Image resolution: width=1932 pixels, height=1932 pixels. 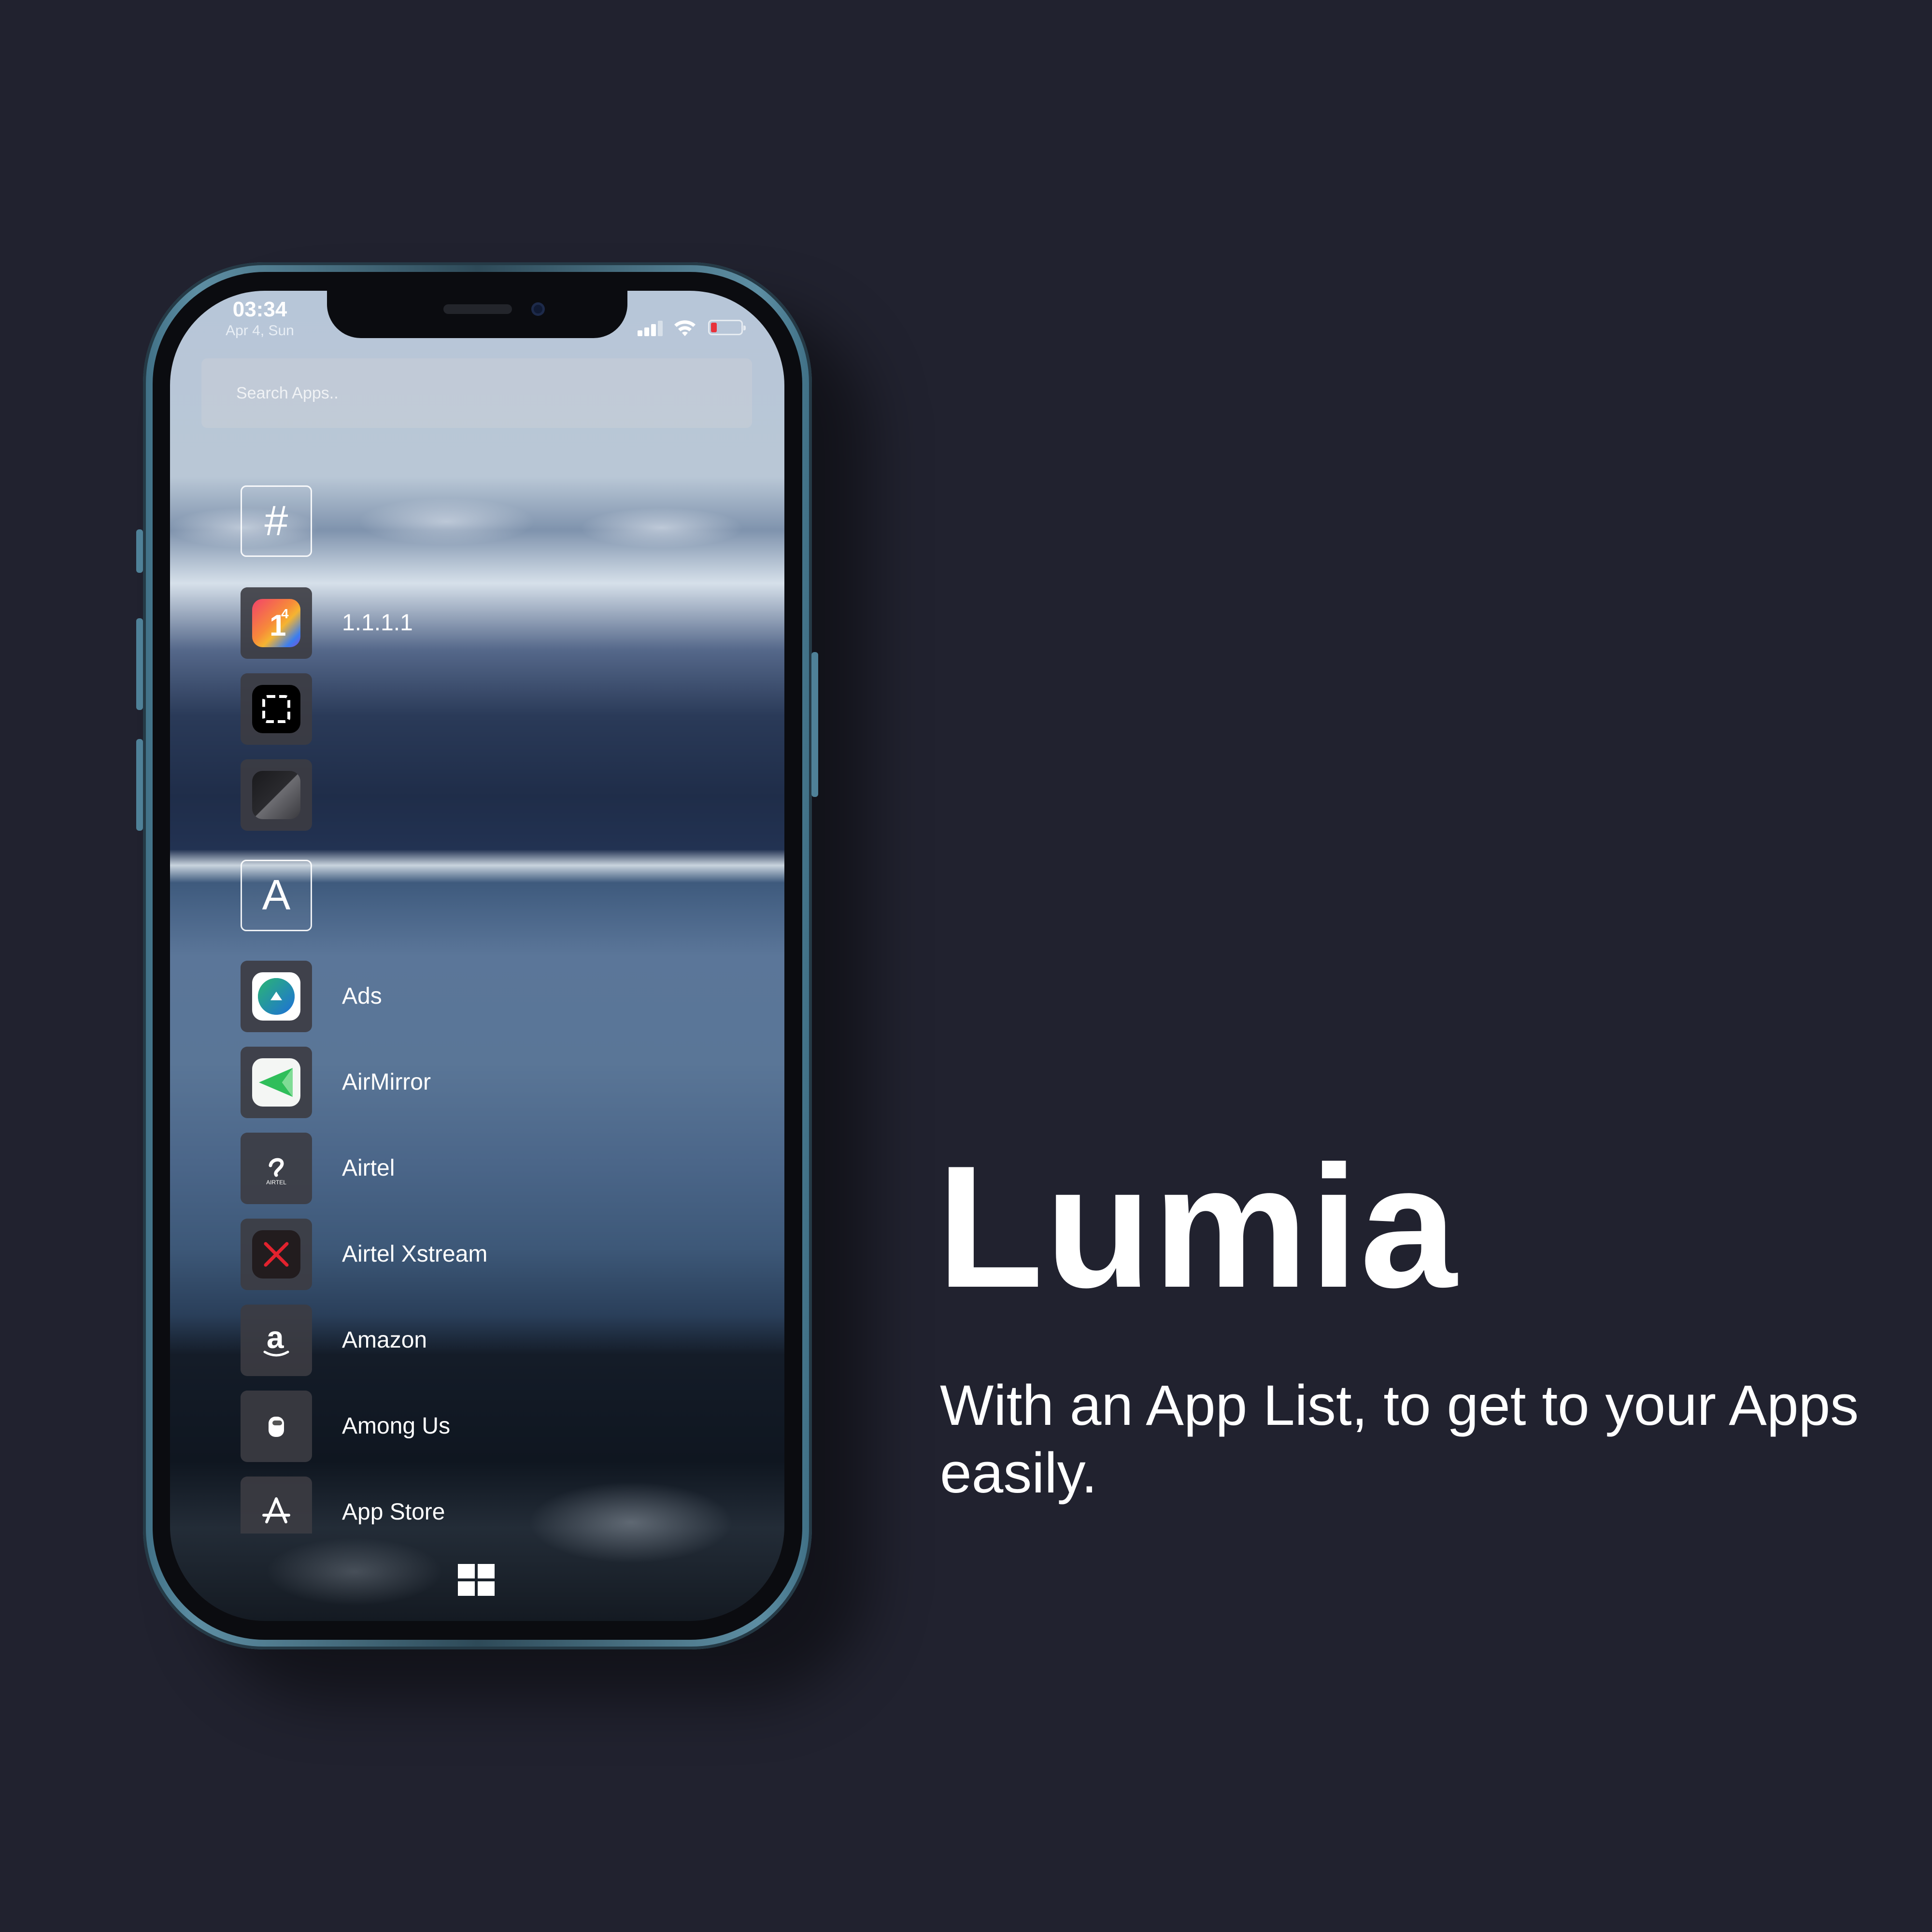 I want to click on app-item-amazon: a Amazon, so click(x=482, y=1340).